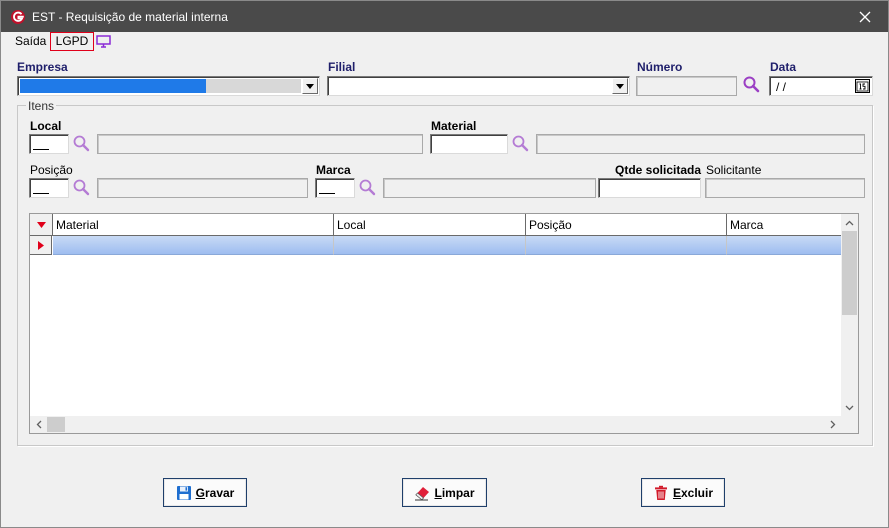 The image size is (889, 528). I want to click on filial-dropdown-button, so click(620, 86).